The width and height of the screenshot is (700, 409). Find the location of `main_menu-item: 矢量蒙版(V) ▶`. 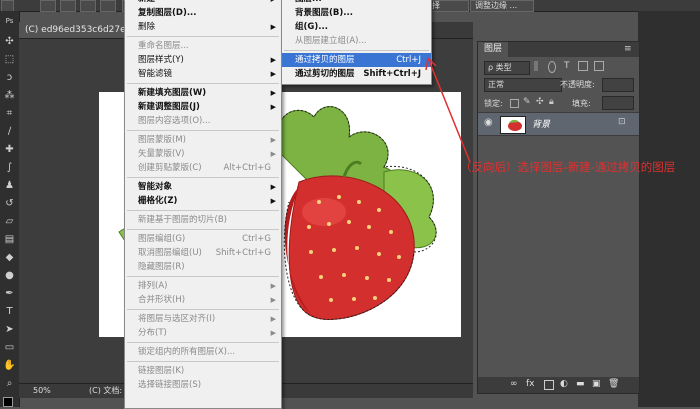

main_menu-item: 矢量蒙版(V) ▶ is located at coordinates (203, 154).